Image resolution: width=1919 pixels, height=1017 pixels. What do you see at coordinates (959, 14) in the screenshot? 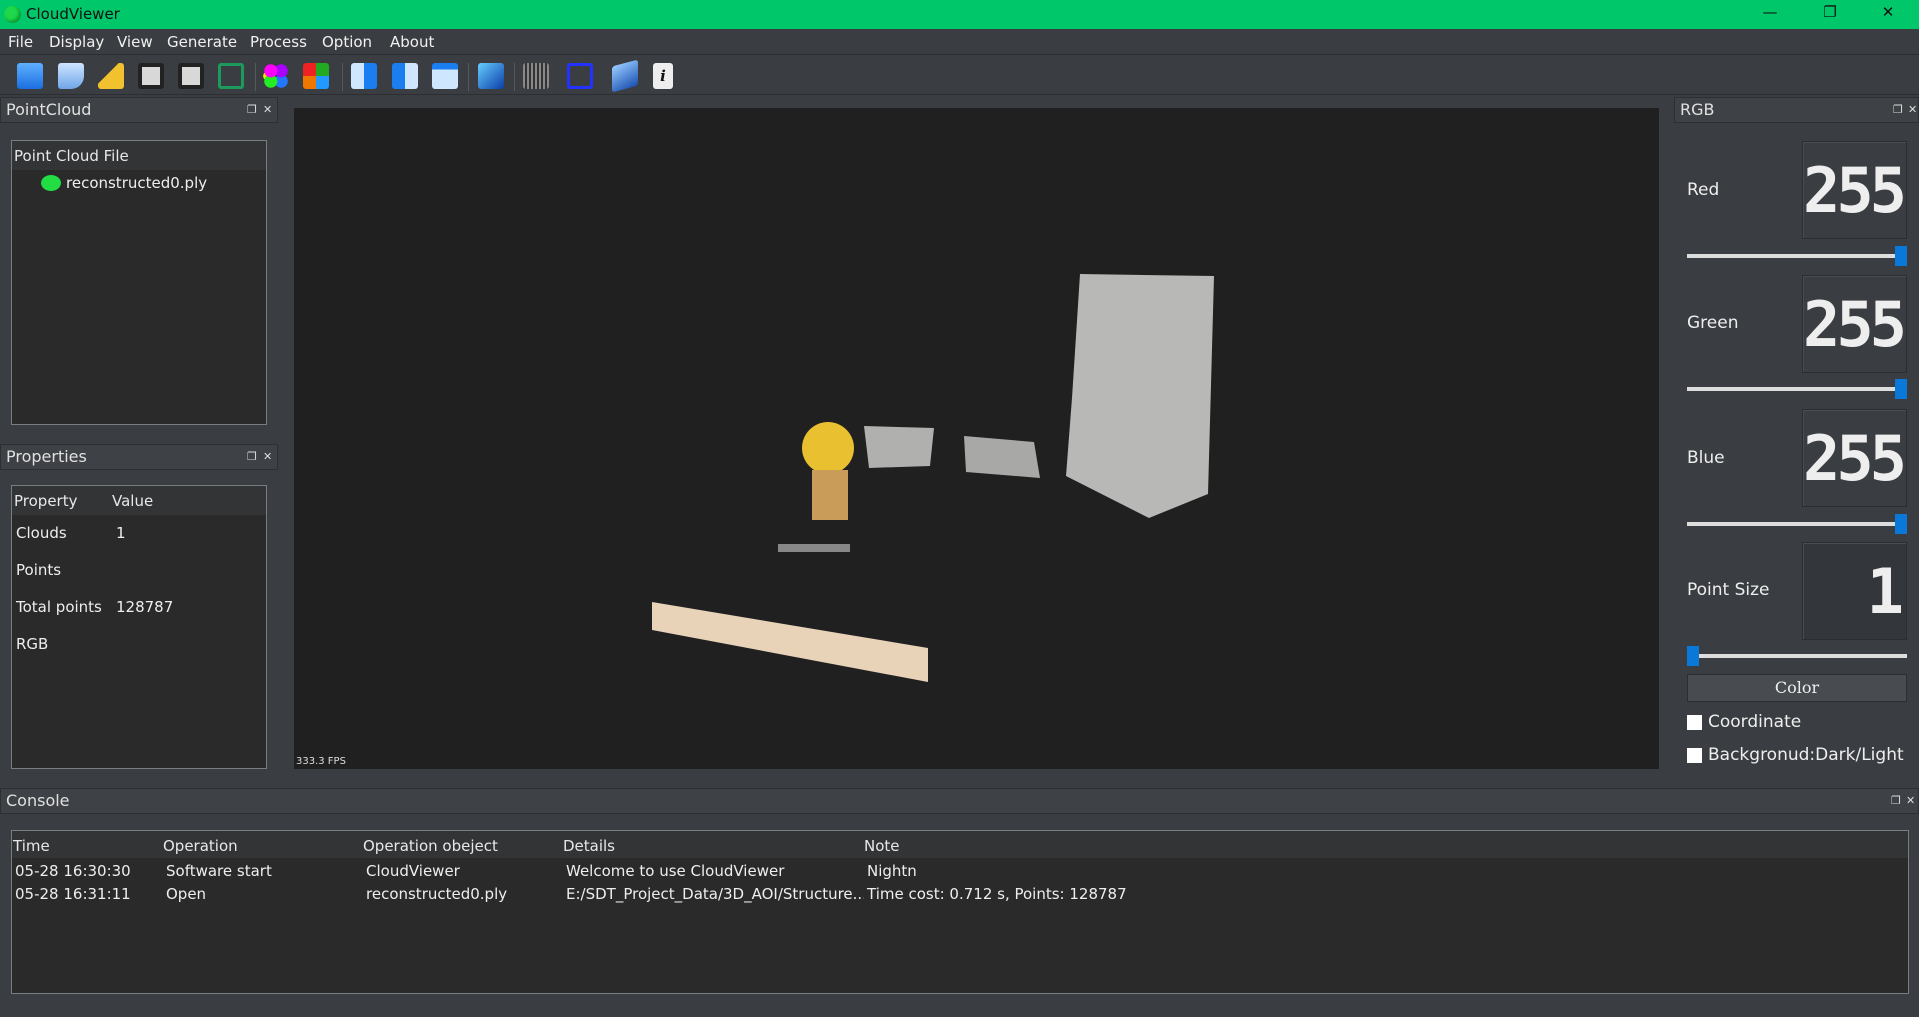
I see `title-bar: CloudViewer — ❐ ✕` at bounding box center [959, 14].